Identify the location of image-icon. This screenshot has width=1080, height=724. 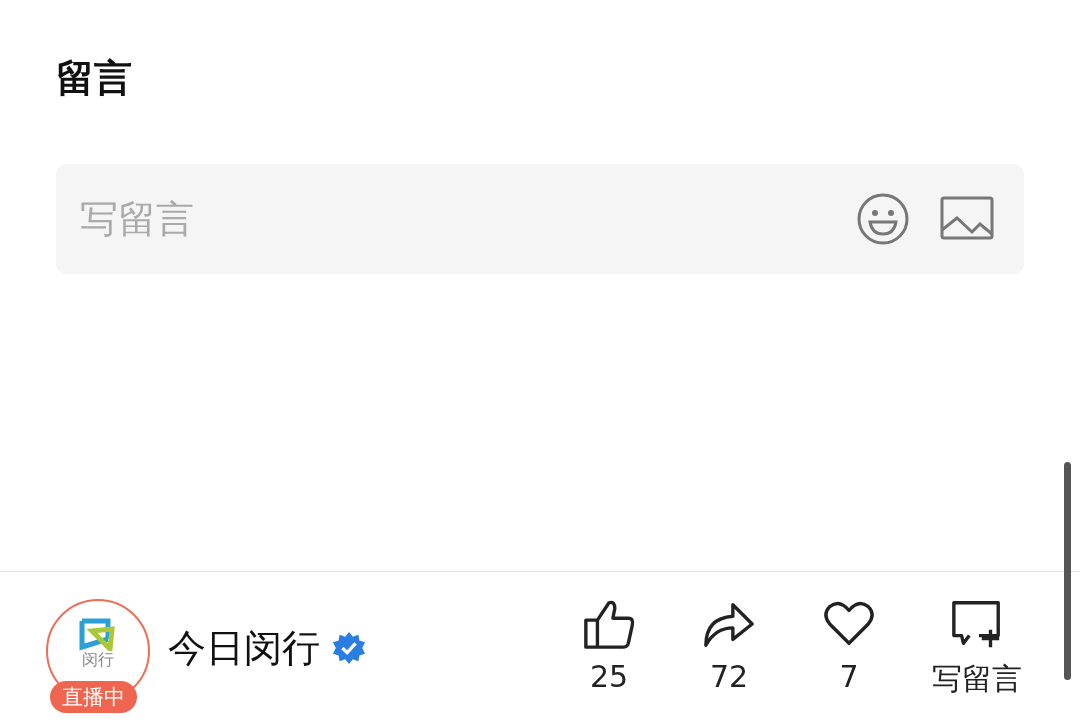
(967, 219).